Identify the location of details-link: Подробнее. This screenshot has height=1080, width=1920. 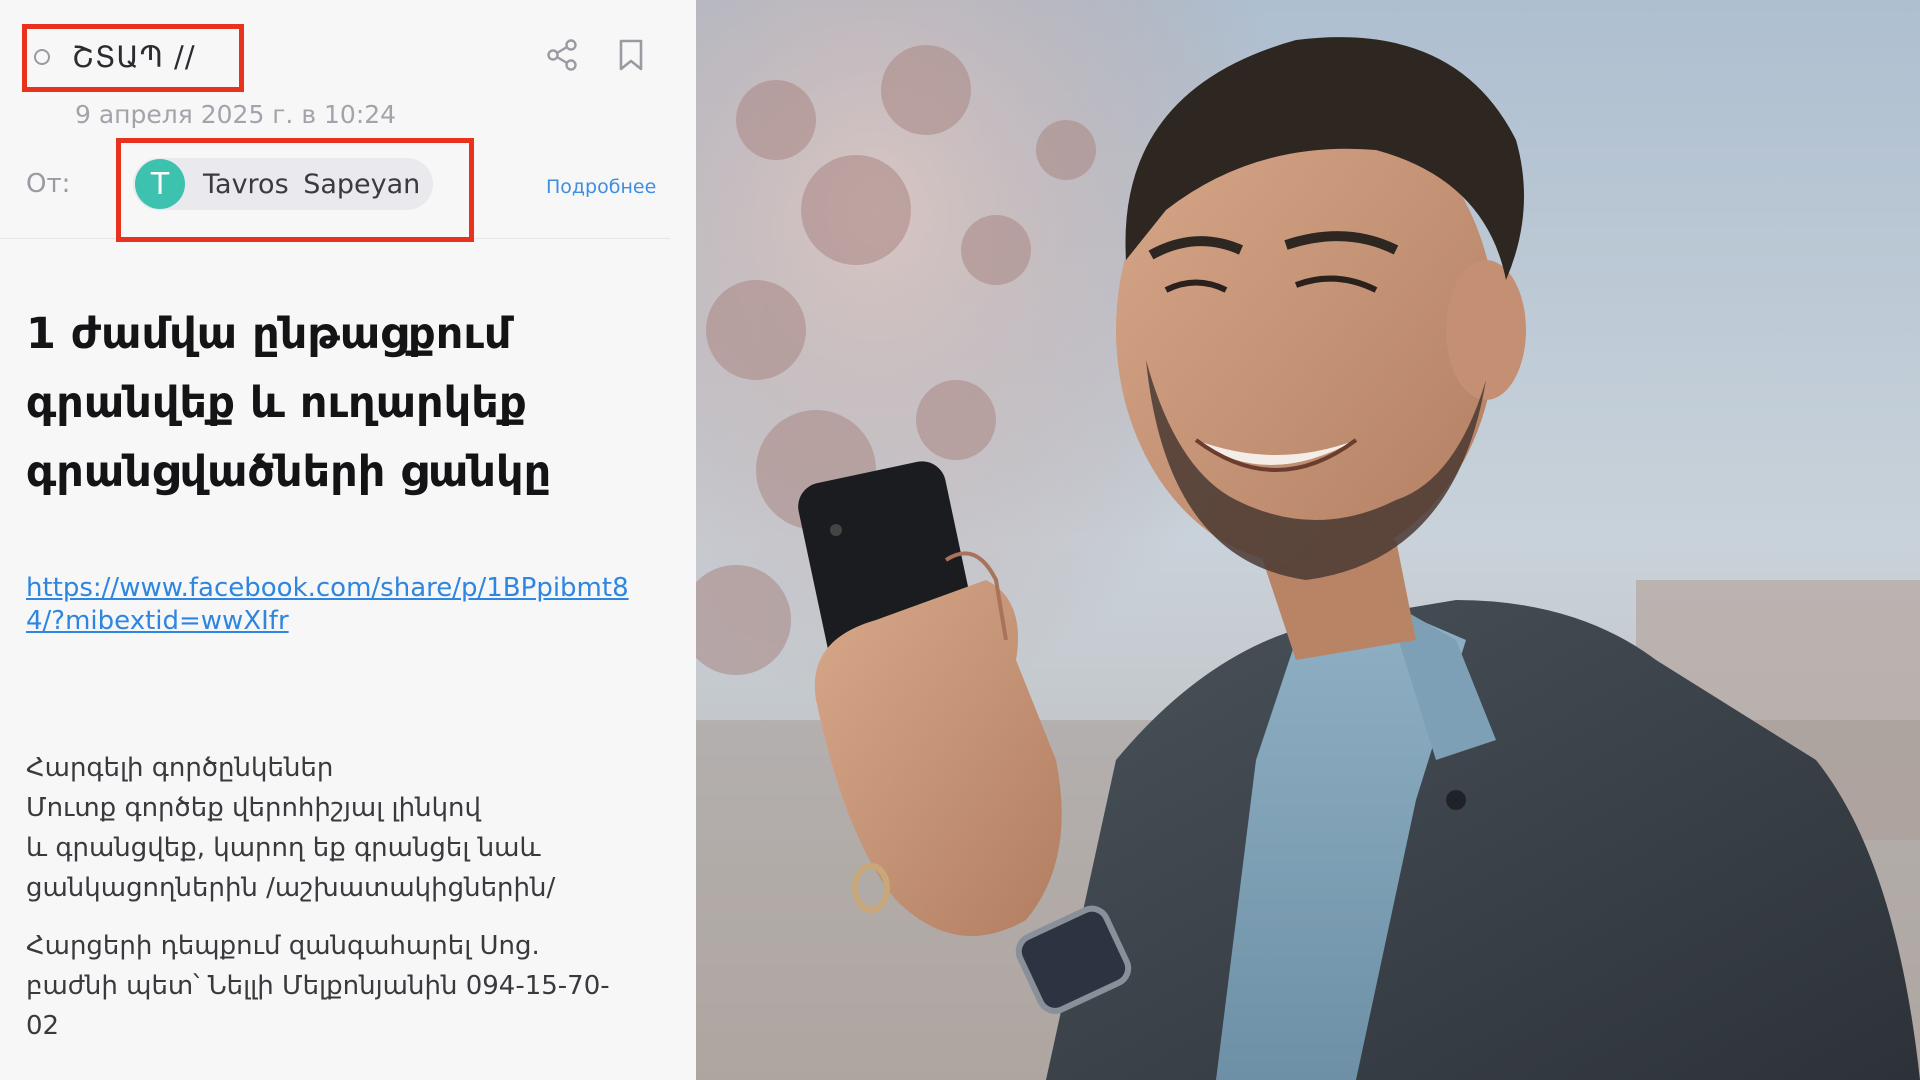
(601, 187).